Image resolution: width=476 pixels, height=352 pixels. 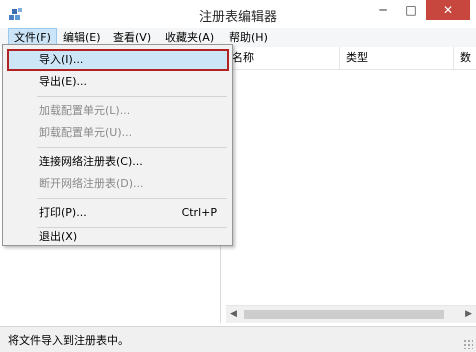 What do you see at coordinates (283, 58) in the screenshot?
I see `column-header-name: 名称` at bounding box center [283, 58].